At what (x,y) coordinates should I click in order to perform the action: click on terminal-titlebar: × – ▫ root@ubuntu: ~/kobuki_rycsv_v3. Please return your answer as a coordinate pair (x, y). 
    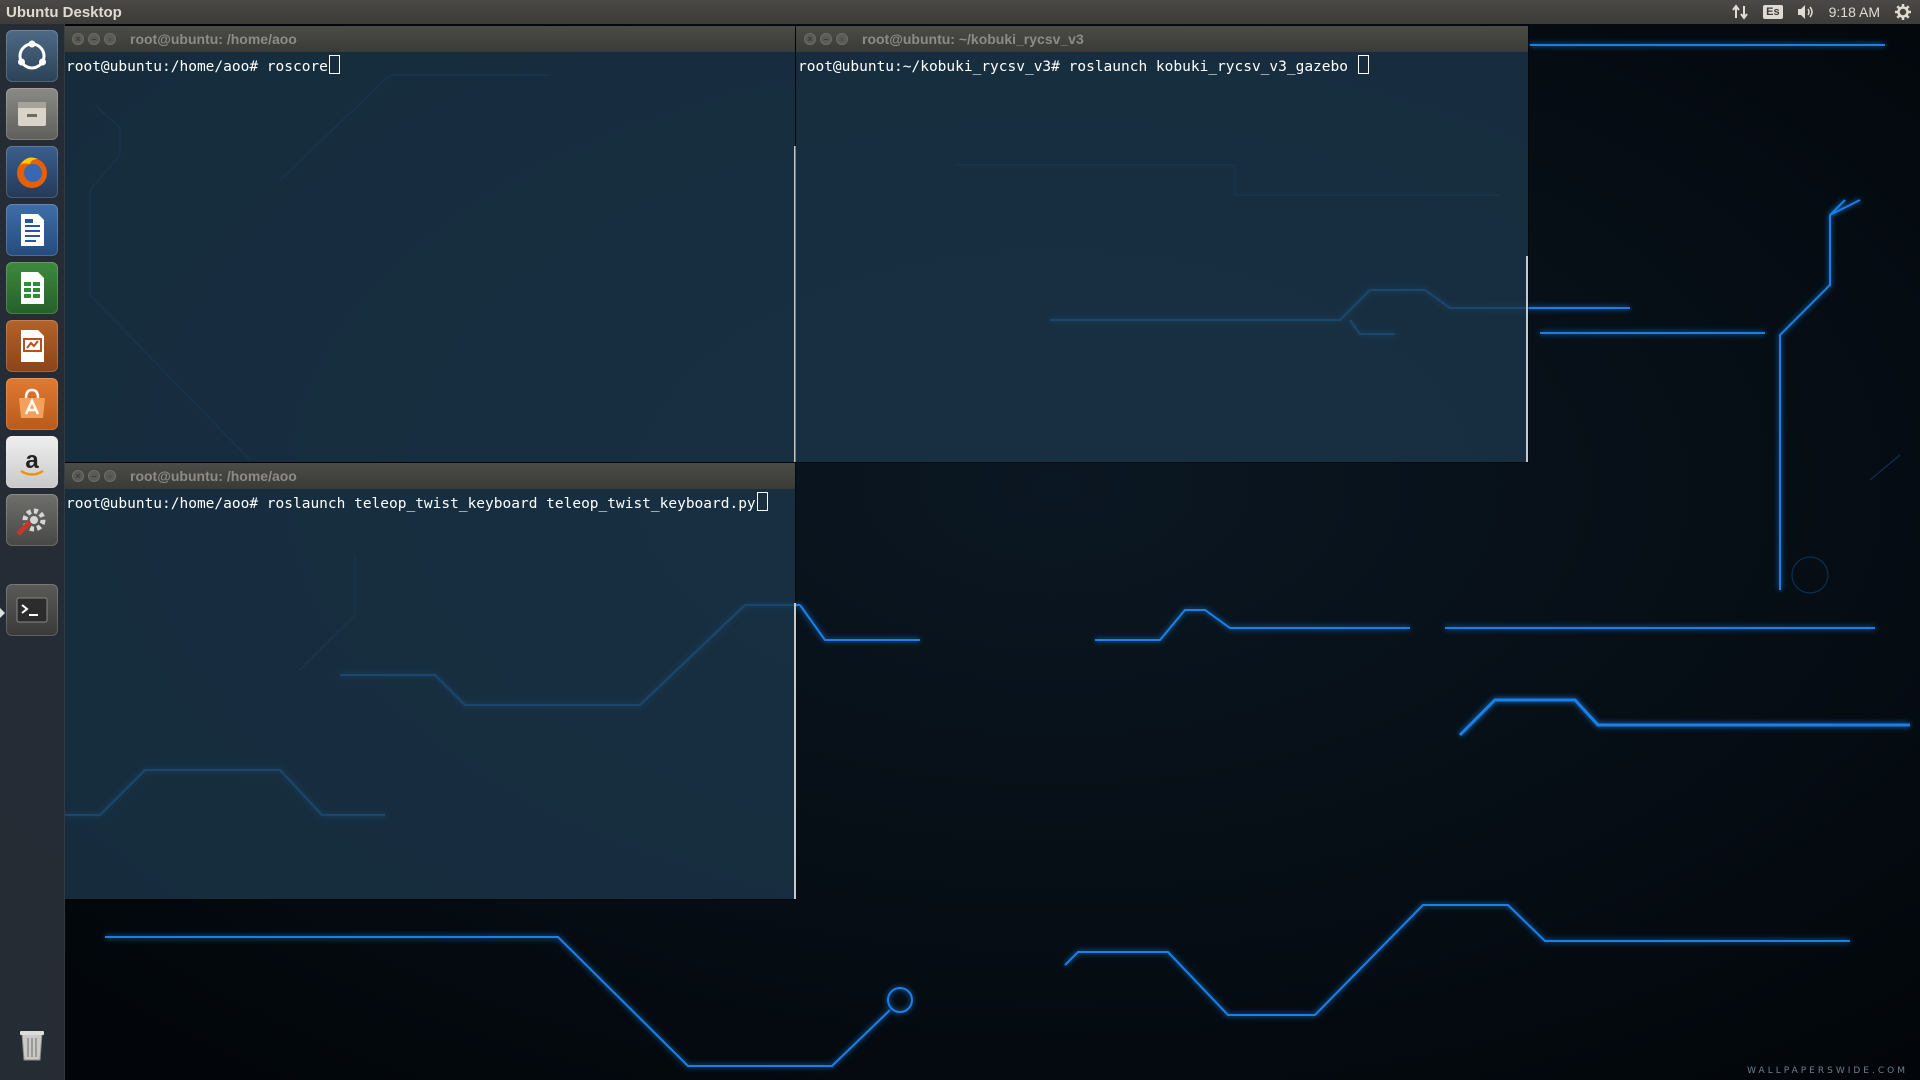
    Looking at the image, I should click on (1162, 39).